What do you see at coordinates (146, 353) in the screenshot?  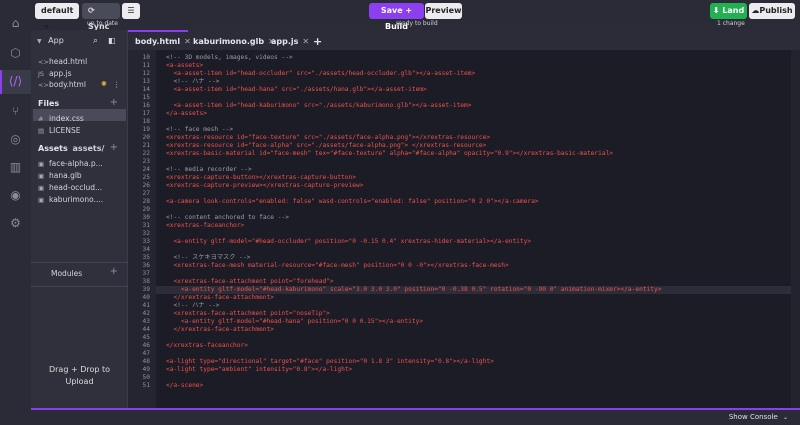 I see `line-number: 47` at bounding box center [146, 353].